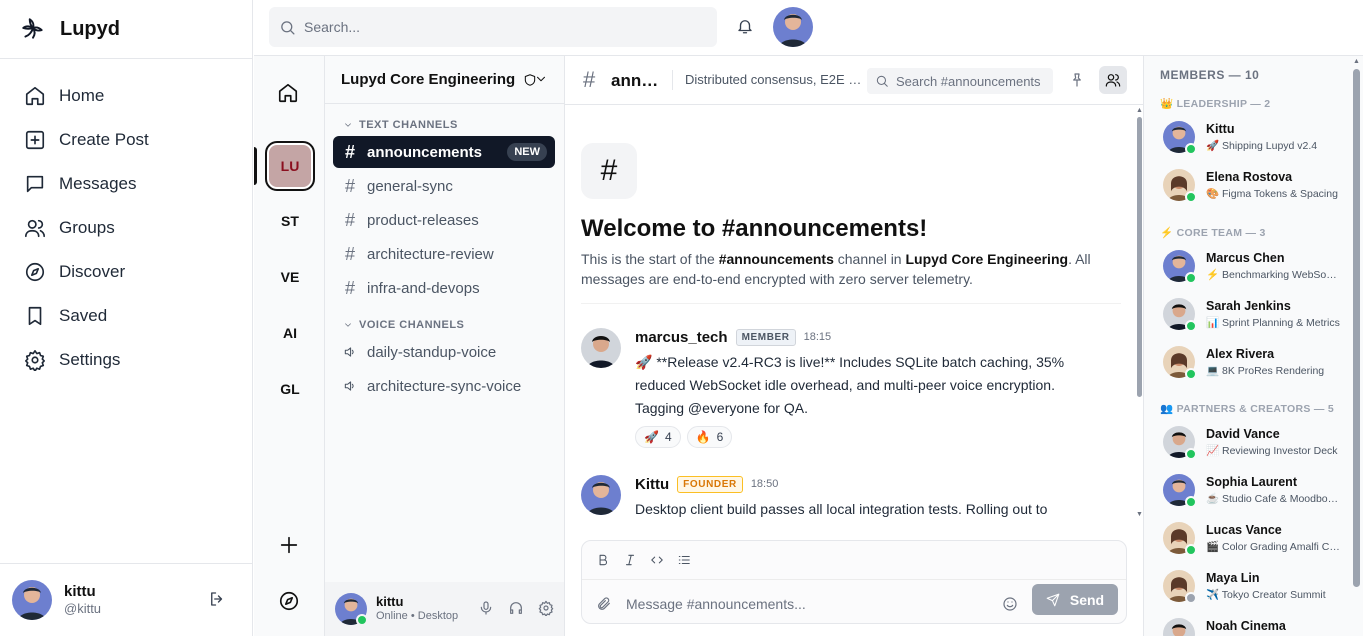  I want to click on server-ai: AI, so click(290, 333).